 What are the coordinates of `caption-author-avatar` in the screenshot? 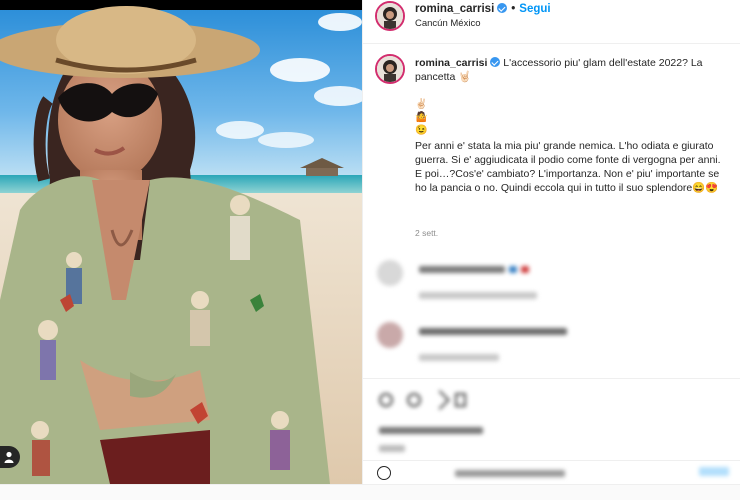 It's located at (390, 69).